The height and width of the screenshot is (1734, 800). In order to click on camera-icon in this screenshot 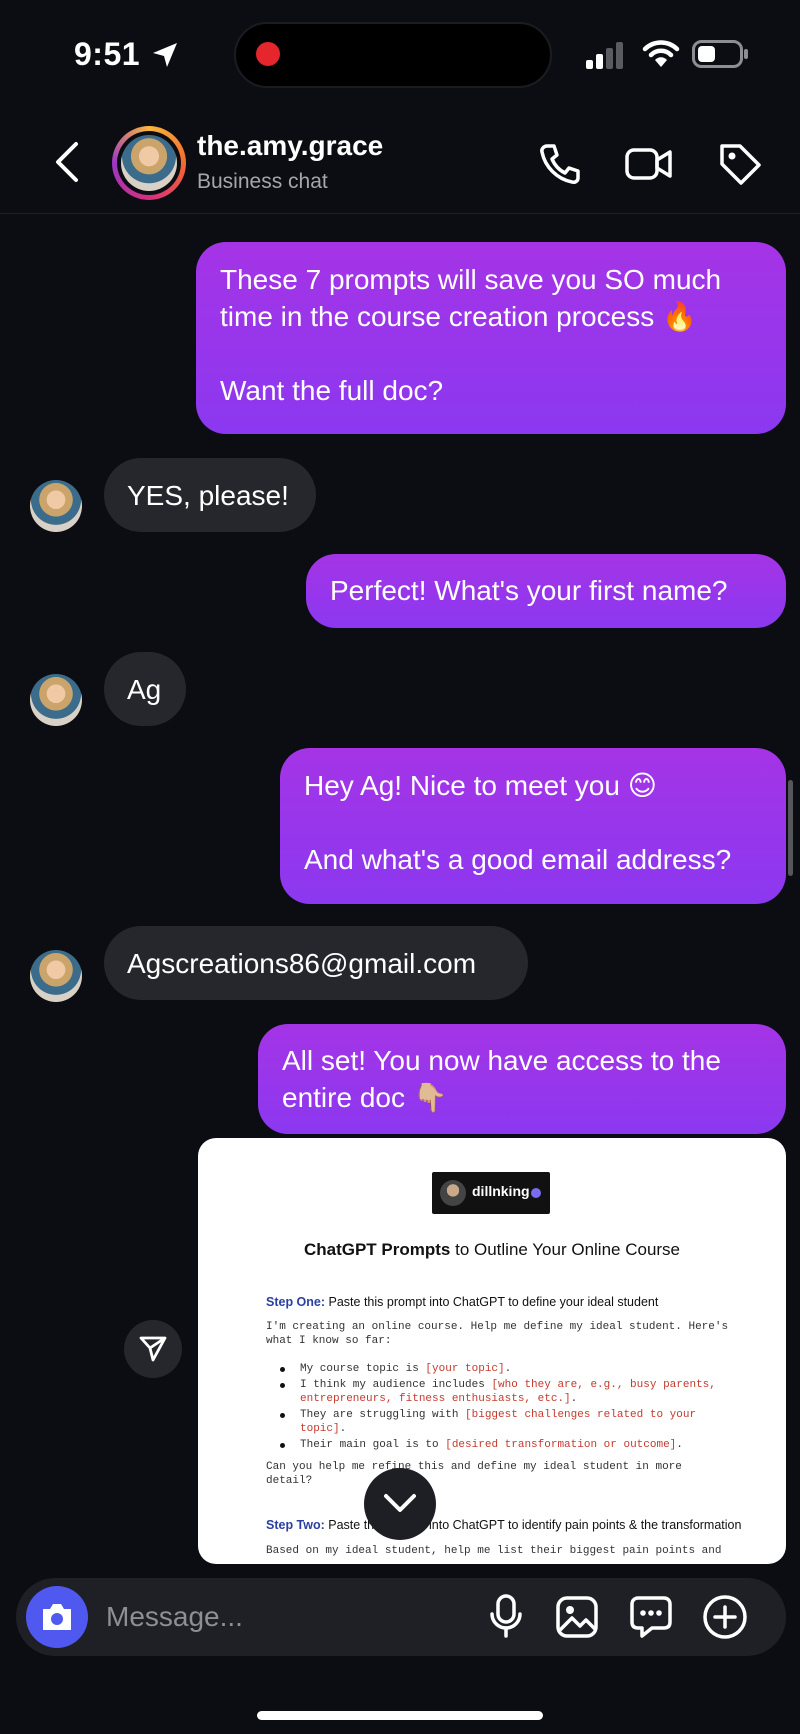, I will do `click(57, 1617)`.